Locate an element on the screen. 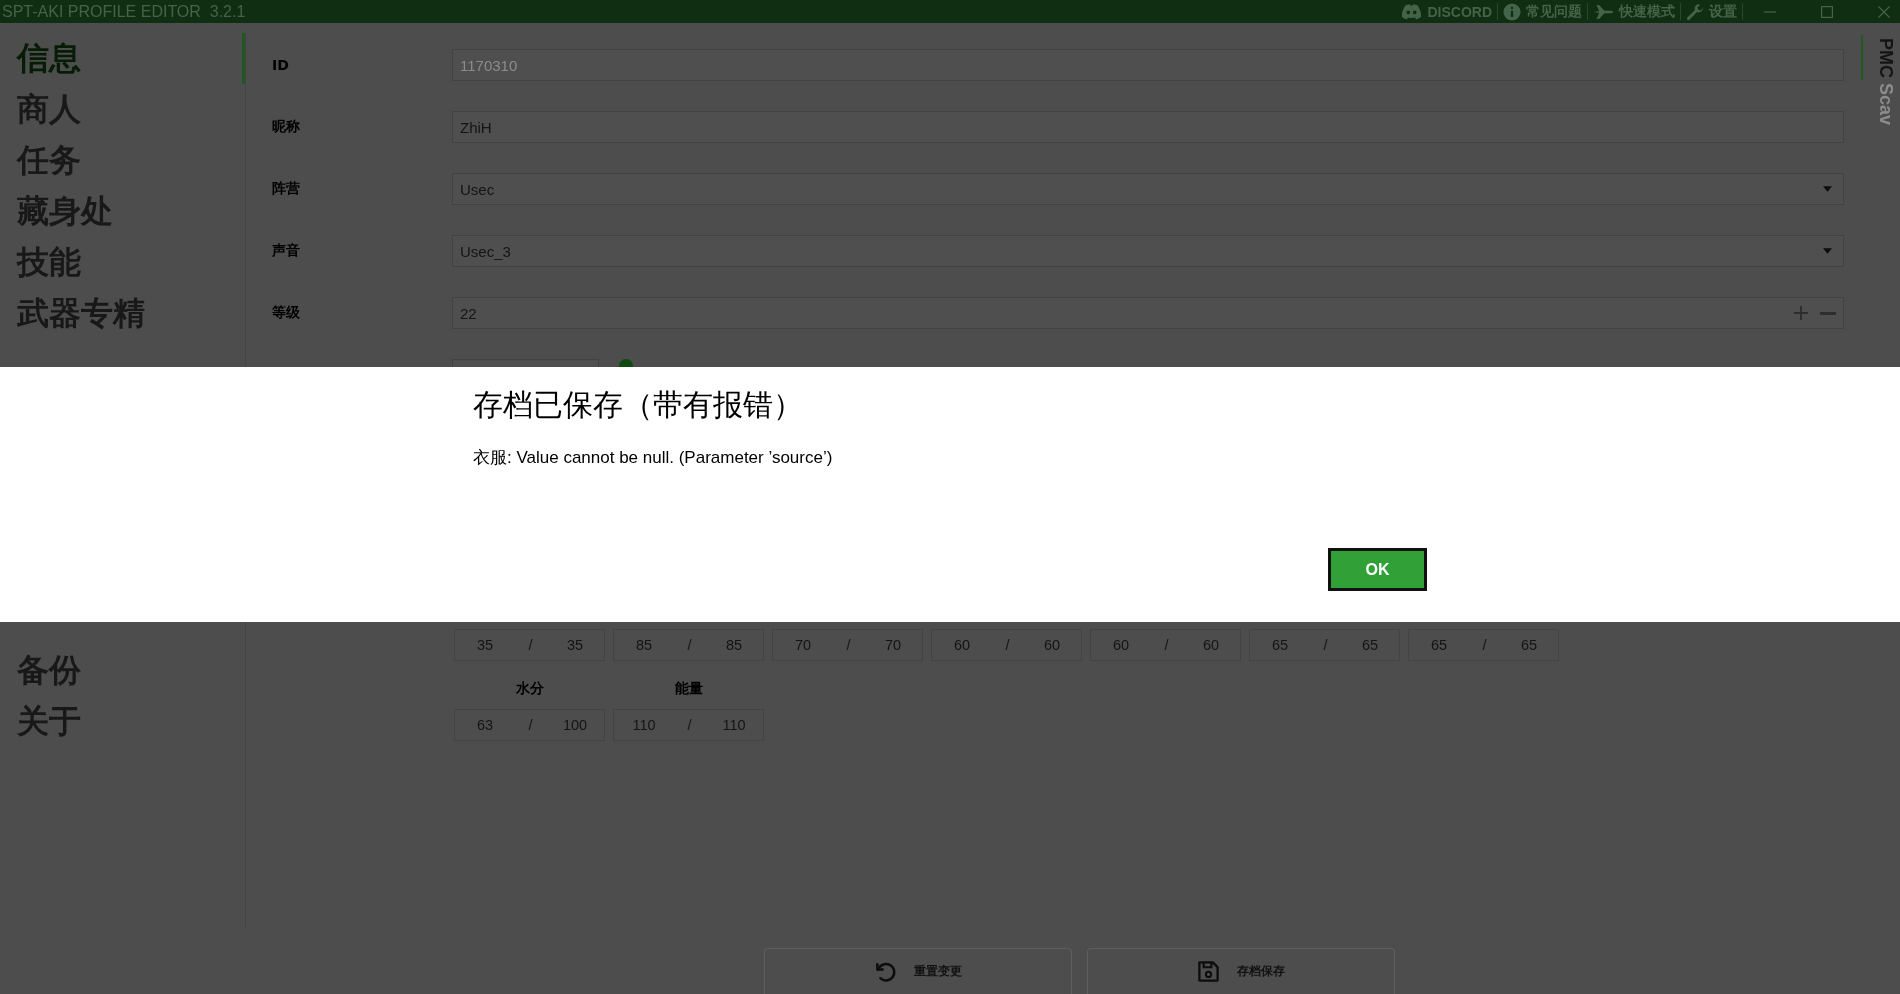  maximum-value: 100 is located at coordinates (575, 725).